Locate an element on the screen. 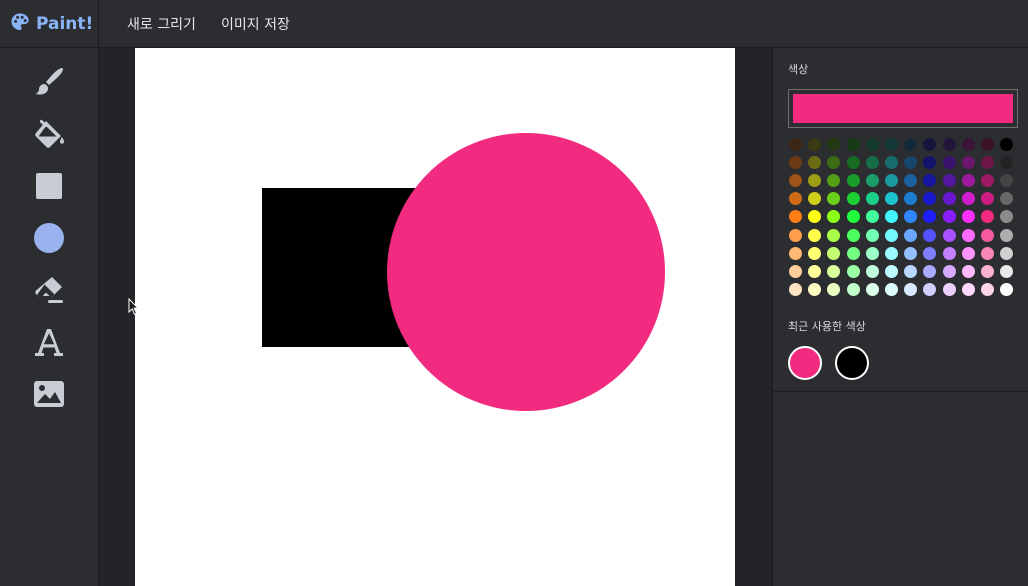 This screenshot has width=1028, height=586. save-image-menu: 이미지 저장 is located at coordinates (255, 24).